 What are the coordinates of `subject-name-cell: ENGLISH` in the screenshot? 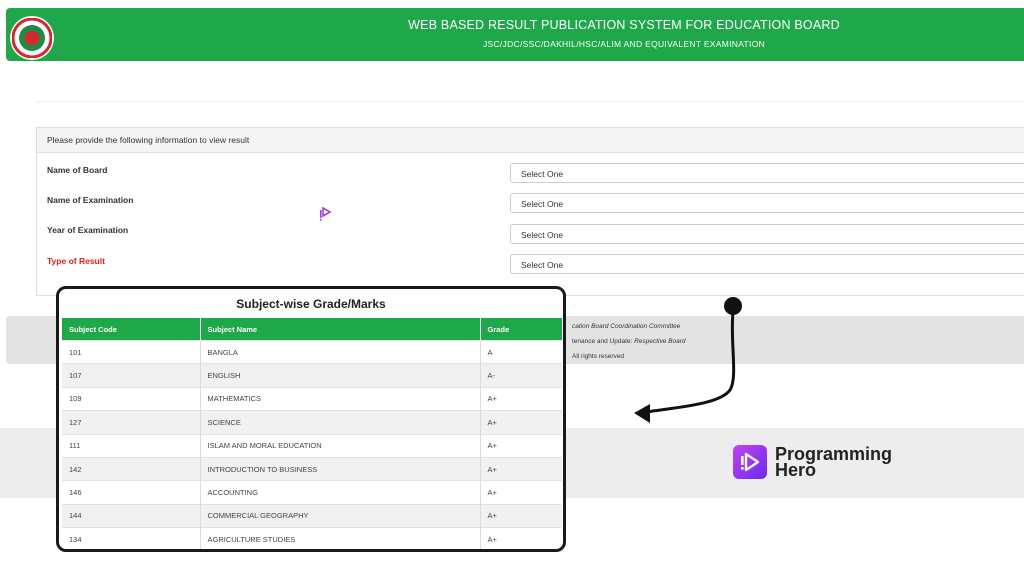 It's located at (340, 375).